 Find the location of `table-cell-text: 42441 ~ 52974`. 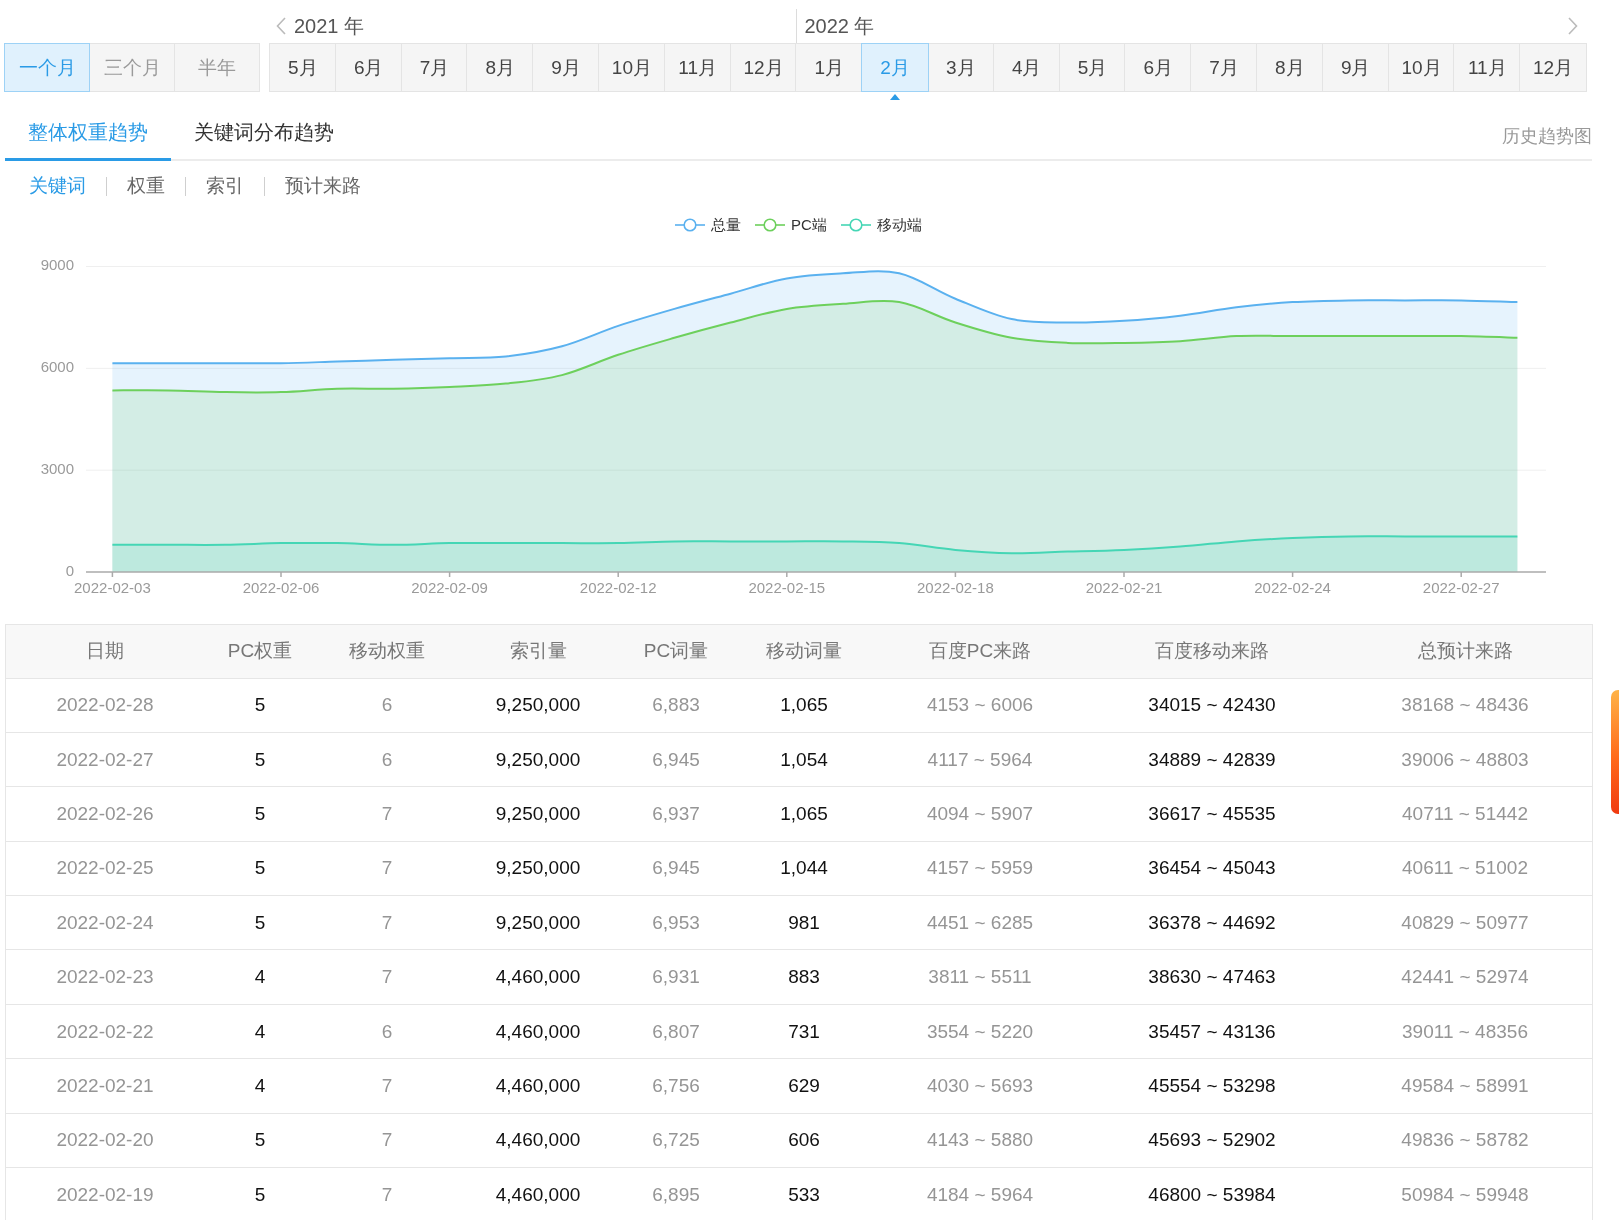

table-cell-text: 42441 ~ 52974 is located at coordinates (1465, 977).